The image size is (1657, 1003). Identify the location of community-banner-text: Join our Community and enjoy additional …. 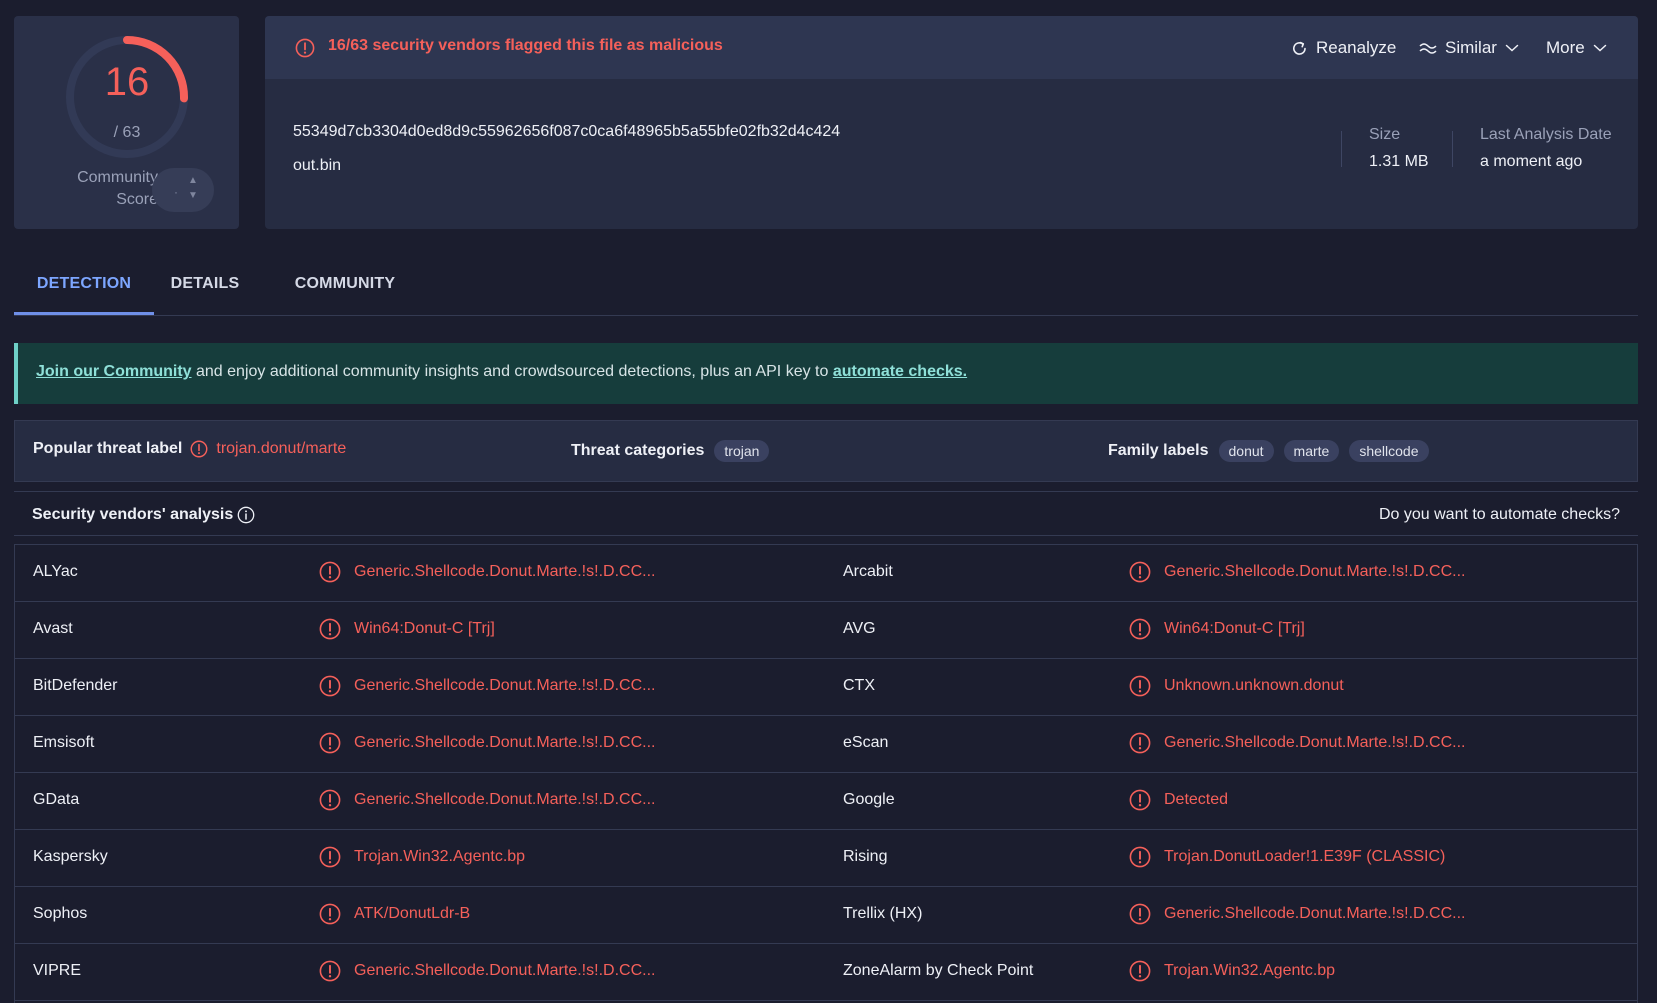
(501, 372).